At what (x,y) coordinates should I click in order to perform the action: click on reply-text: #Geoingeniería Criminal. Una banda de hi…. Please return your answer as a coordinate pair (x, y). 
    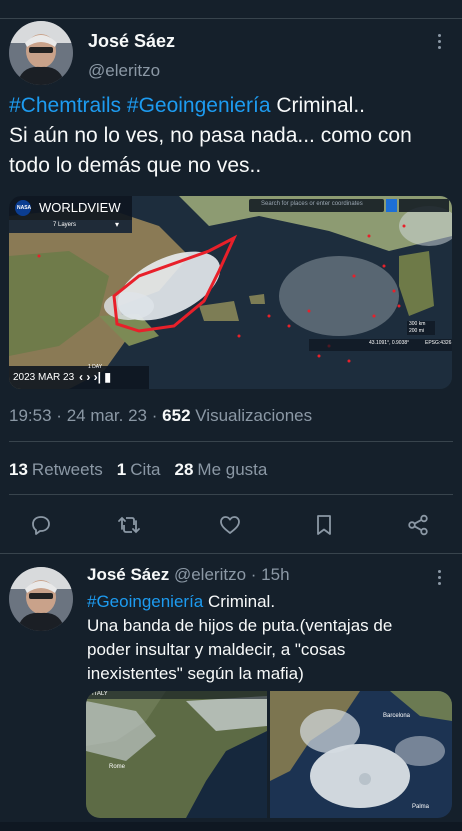
    Looking at the image, I should click on (262, 638).